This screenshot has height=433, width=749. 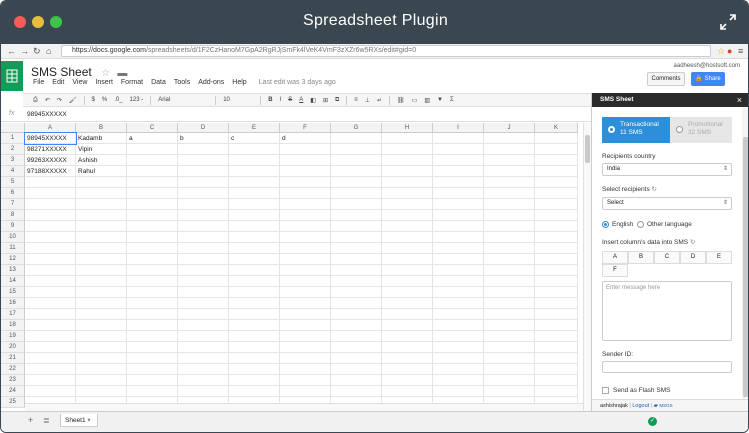 What do you see at coordinates (356, 100) in the screenshot?
I see `align-icon: ≡` at bounding box center [356, 100].